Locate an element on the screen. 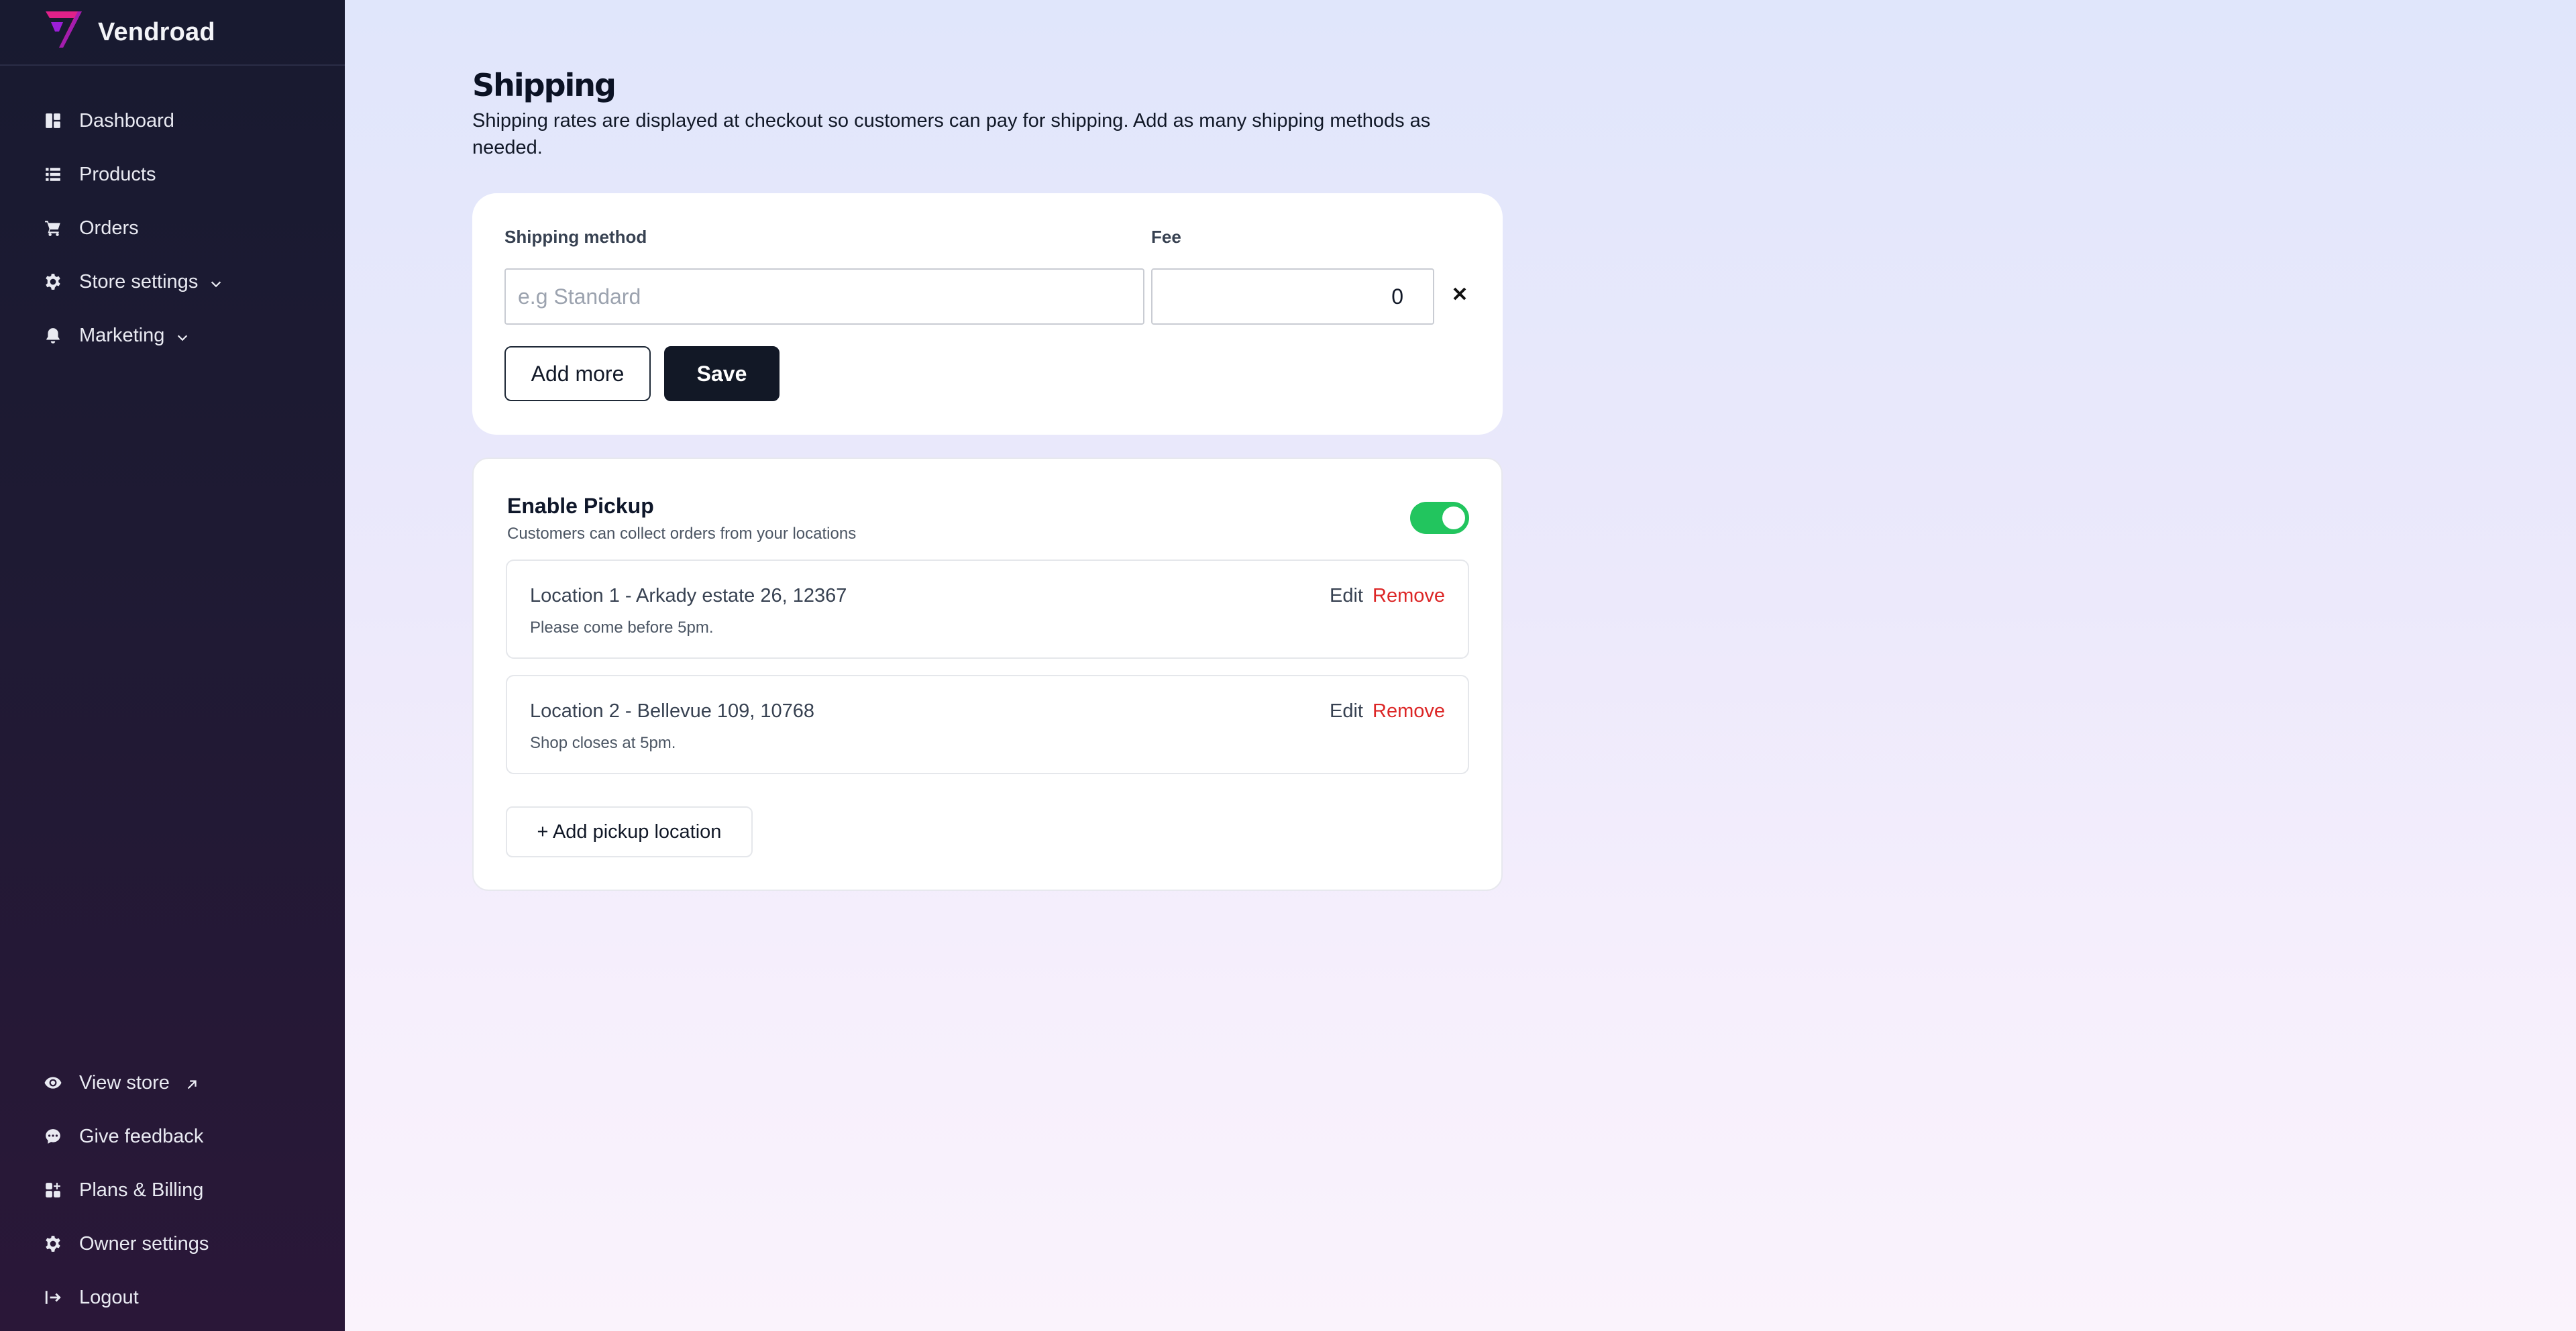  nav-item-view-store: View store is located at coordinates (172, 1083).